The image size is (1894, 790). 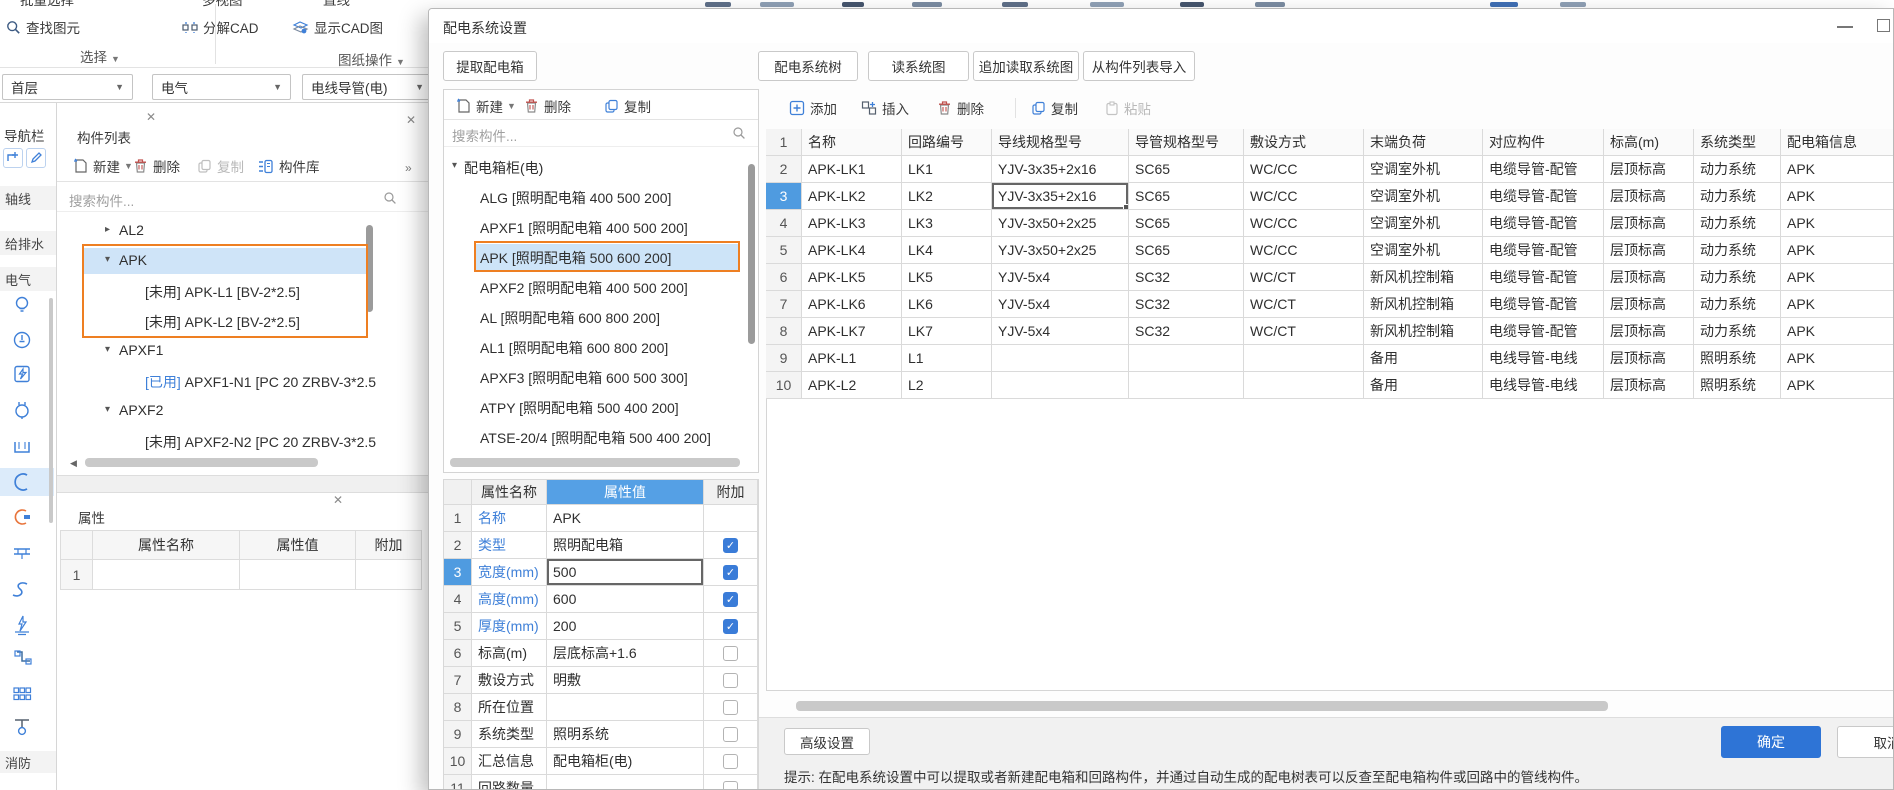 I want to click on advanced-settings-button: 高级设置, so click(x=827, y=741).